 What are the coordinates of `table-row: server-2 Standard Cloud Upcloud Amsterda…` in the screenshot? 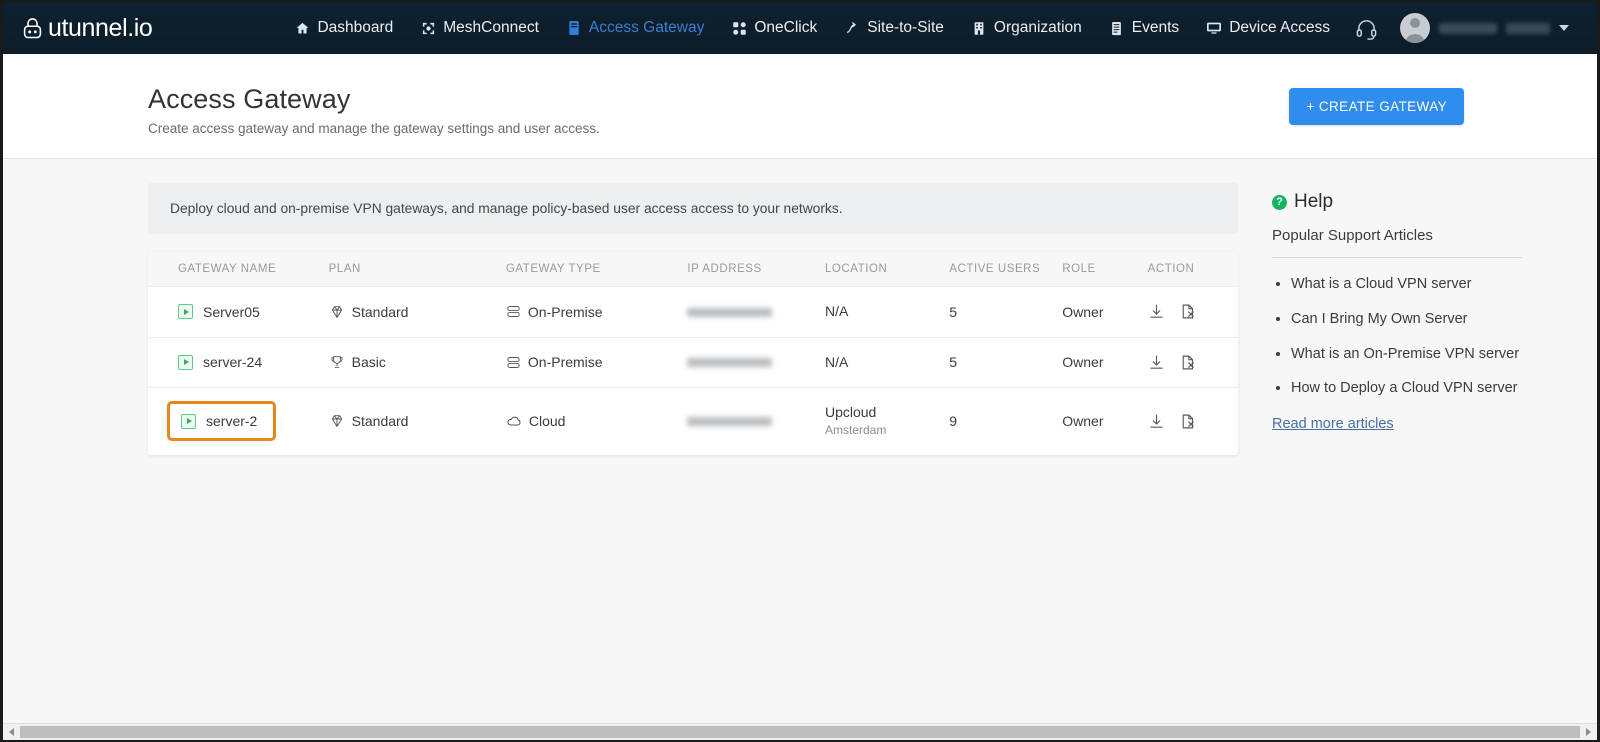 It's located at (693, 421).